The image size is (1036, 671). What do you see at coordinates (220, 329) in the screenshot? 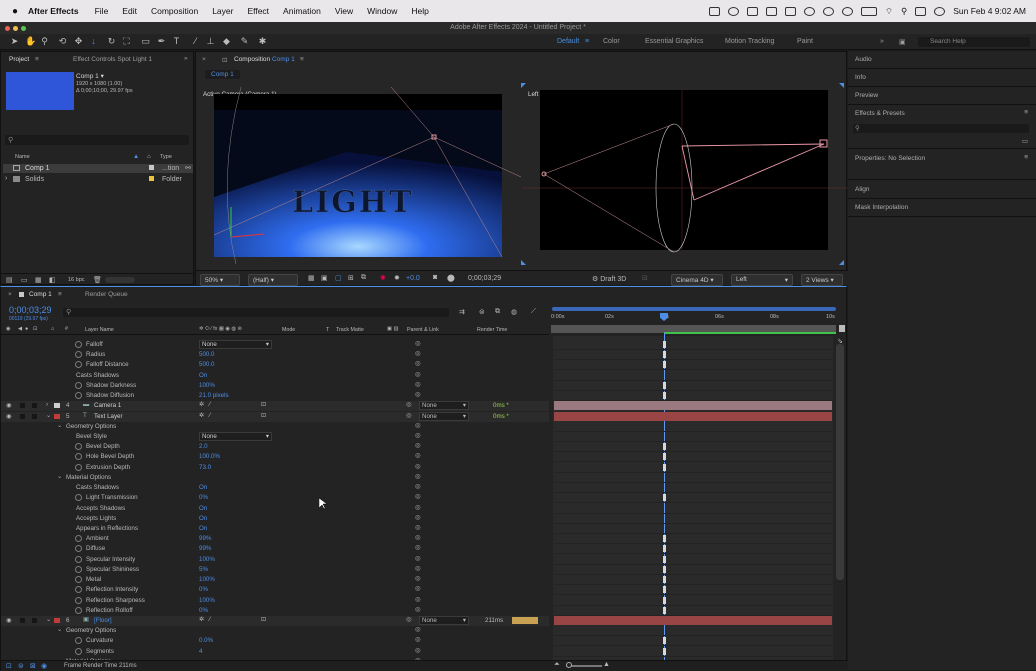
I see `switches-icons: ✲ ⬭ ⁄ fx ▦ ◉ ◍ ⊜` at bounding box center [220, 329].